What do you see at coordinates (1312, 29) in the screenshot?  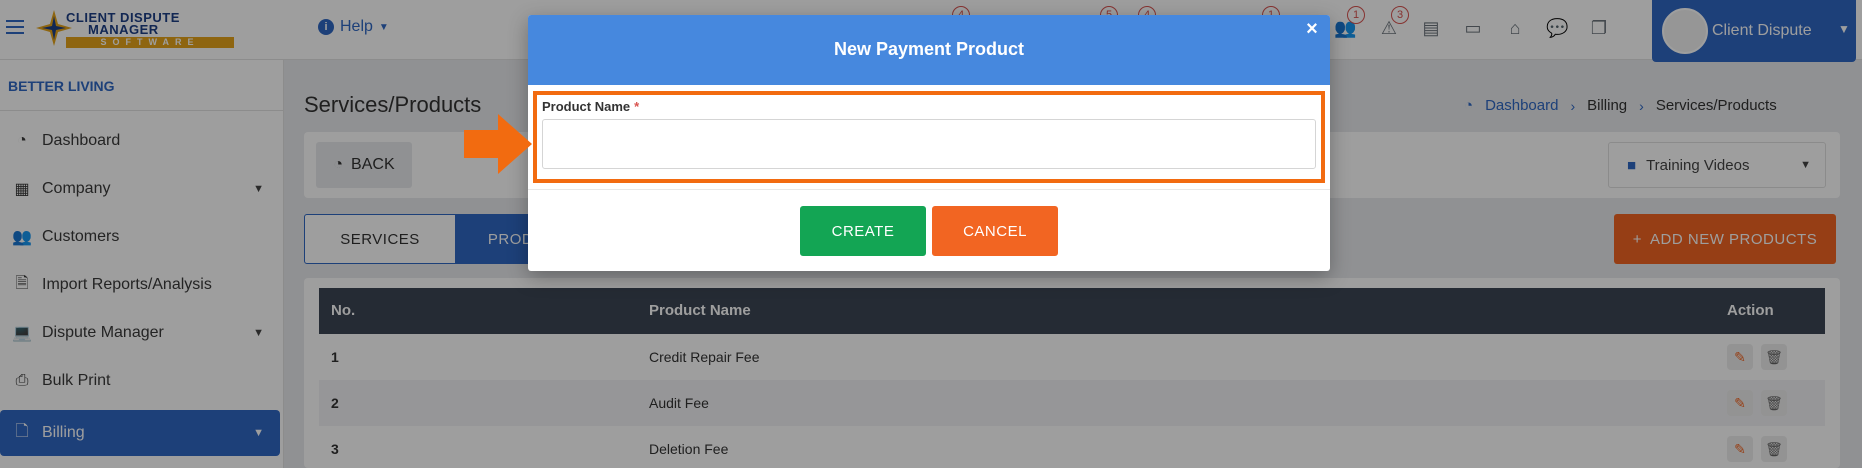 I see `close-icon: ×` at bounding box center [1312, 29].